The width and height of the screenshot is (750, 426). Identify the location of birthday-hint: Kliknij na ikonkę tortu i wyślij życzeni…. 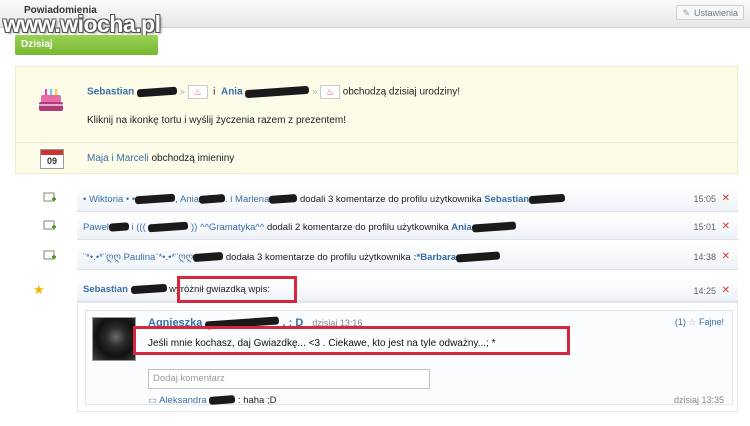
(216, 120).